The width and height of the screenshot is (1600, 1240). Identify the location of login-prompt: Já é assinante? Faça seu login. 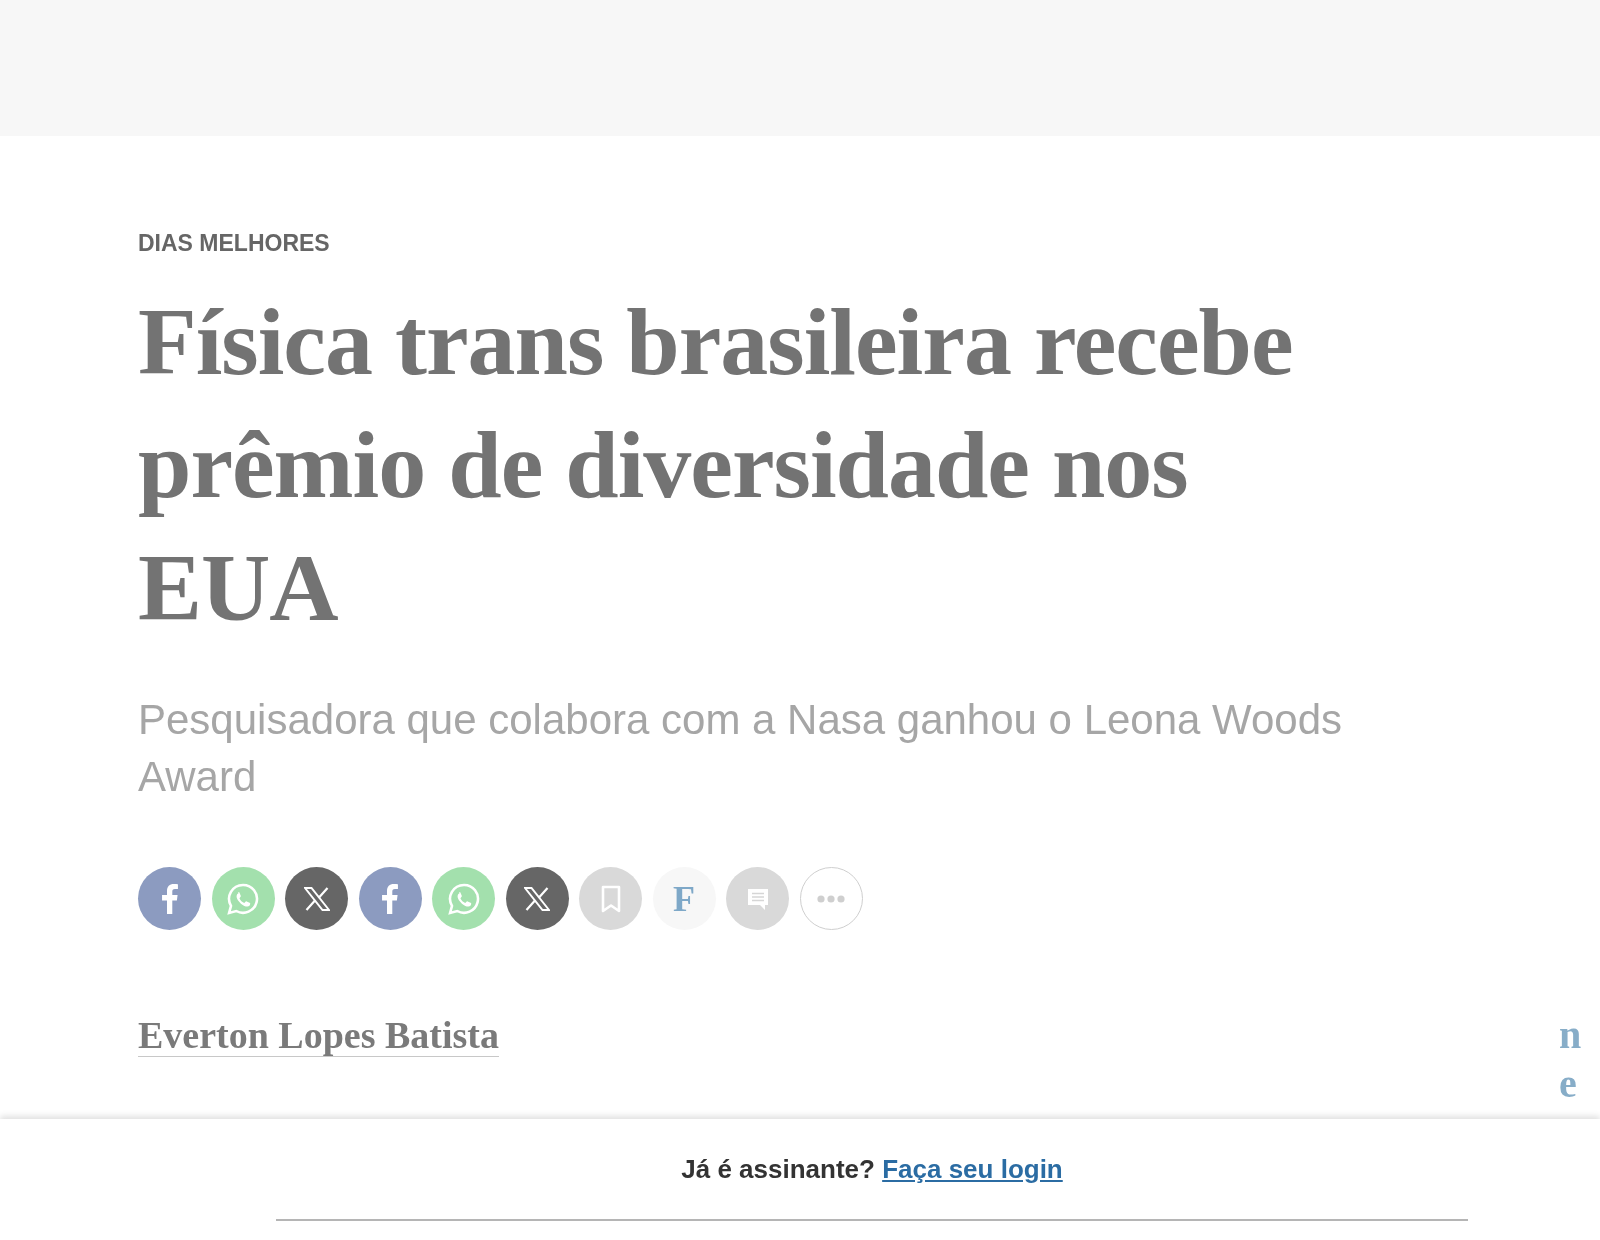
(872, 1169).